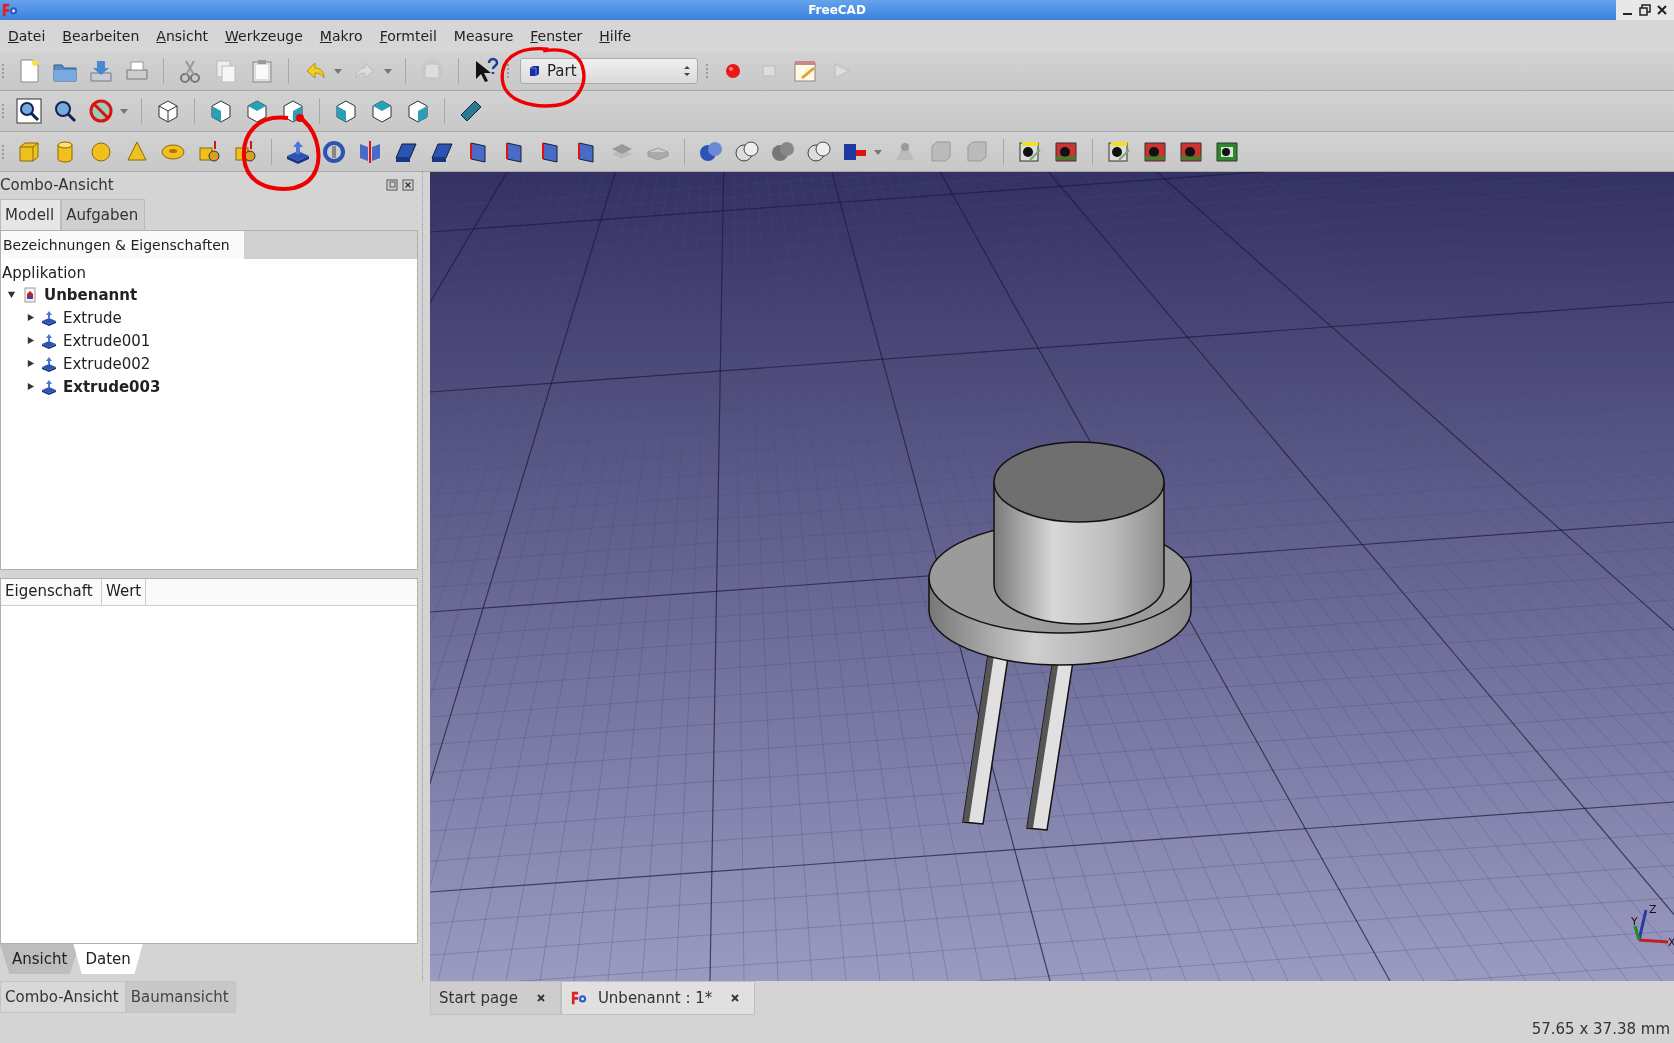  What do you see at coordinates (408, 36) in the screenshot?
I see `menu-item: Formteil` at bounding box center [408, 36].